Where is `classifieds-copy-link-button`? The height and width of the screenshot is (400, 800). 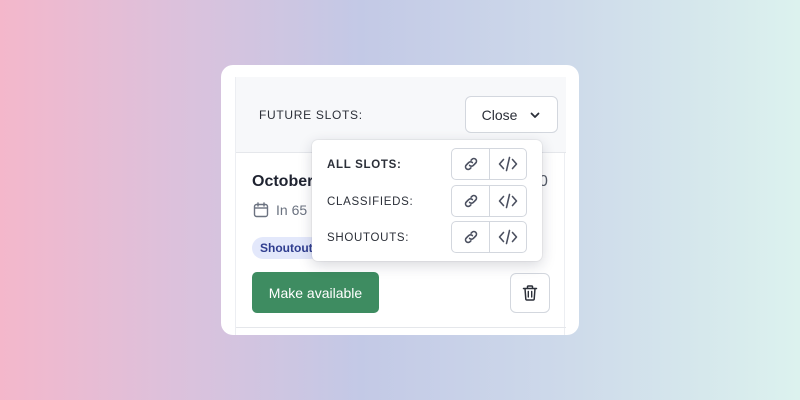 classifieds-copy-link-button is located at coordinates (470, 201).